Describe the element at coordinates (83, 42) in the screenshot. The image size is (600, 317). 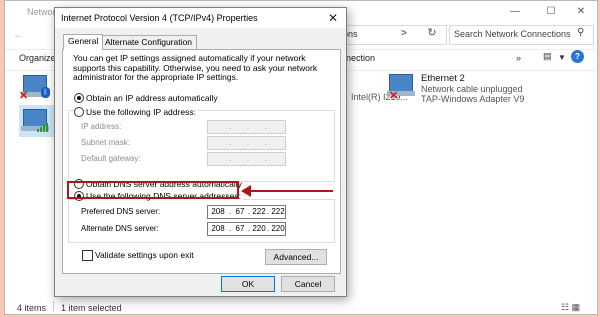
I see `tab-general: General` at that location.